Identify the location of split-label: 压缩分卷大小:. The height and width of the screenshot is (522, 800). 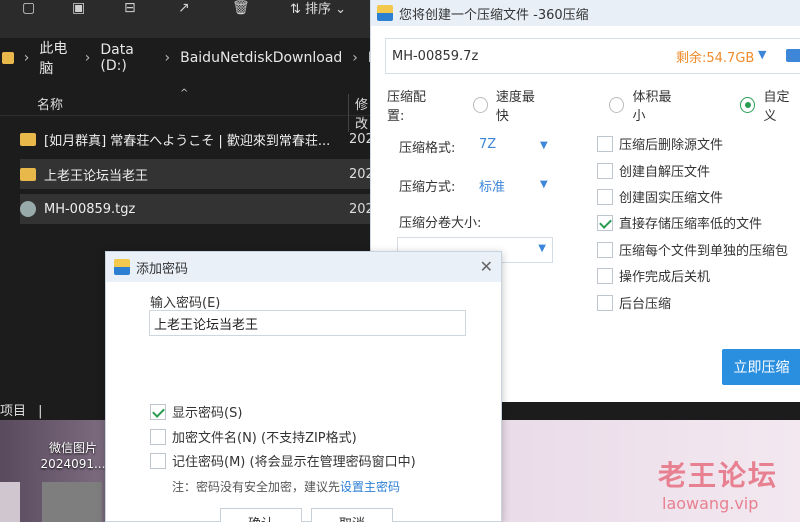
(440, 223).